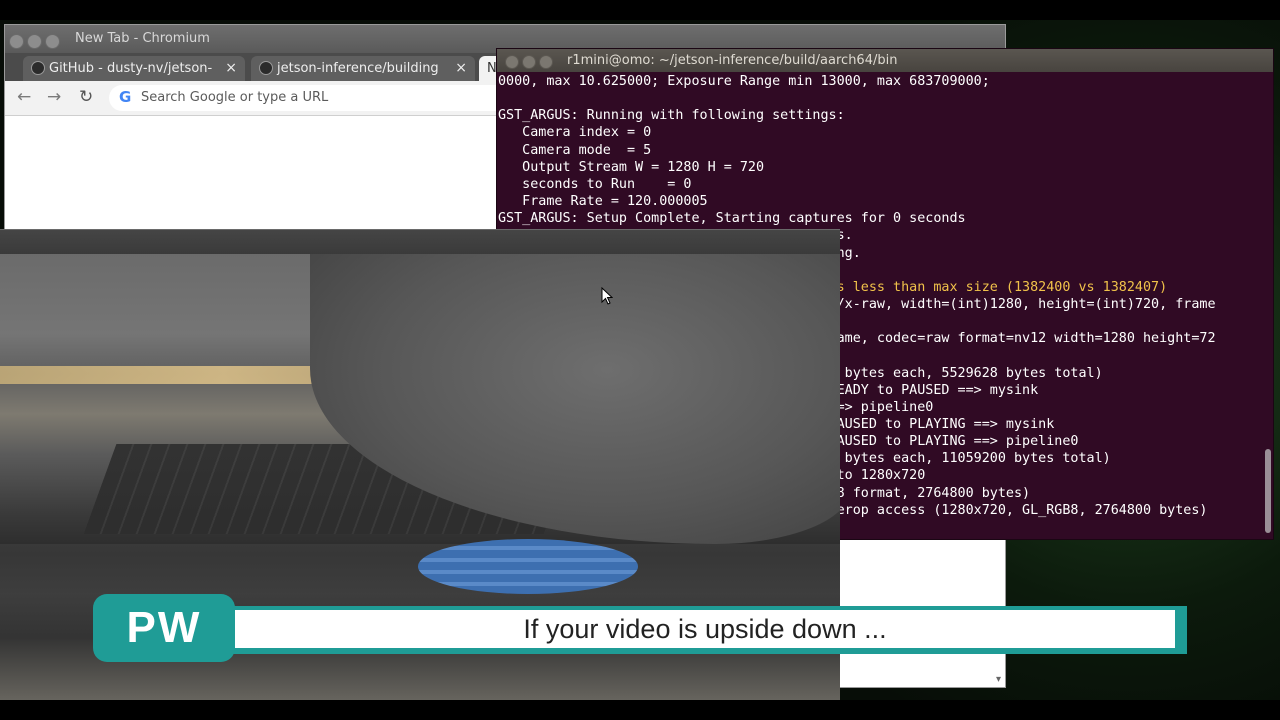  What do you see at coordinates (86, 97) in the screenshot?
I see `reload-icon: ↻` at bounding box center [86, 97].